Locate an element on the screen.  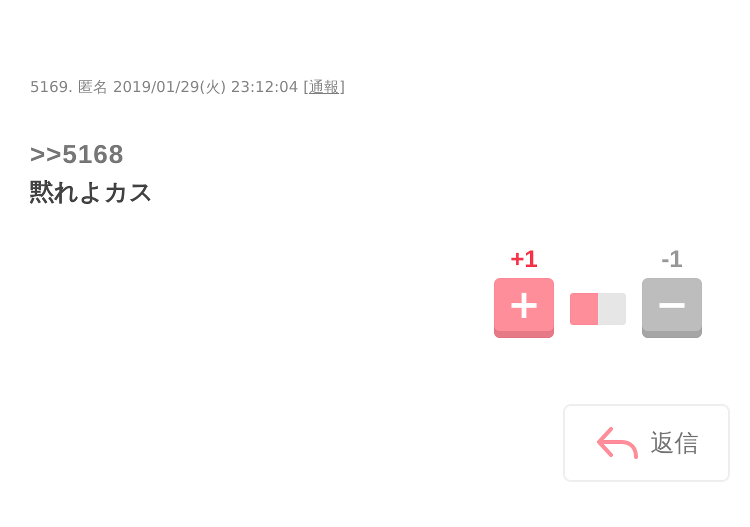
minus-count: -1 is located at coordinates (672, 260).